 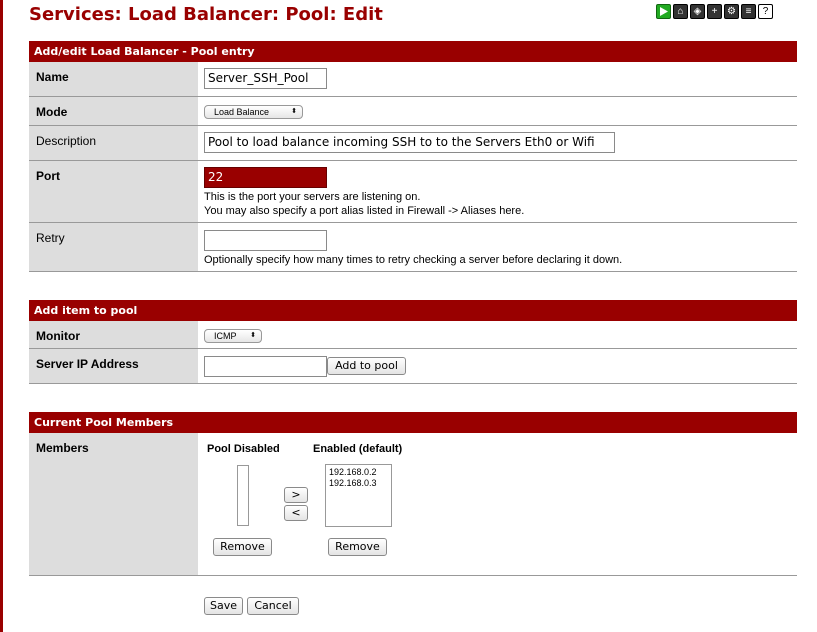 I want to click on section-header-add-item: Add item to pool, so click(x=413, y=310).